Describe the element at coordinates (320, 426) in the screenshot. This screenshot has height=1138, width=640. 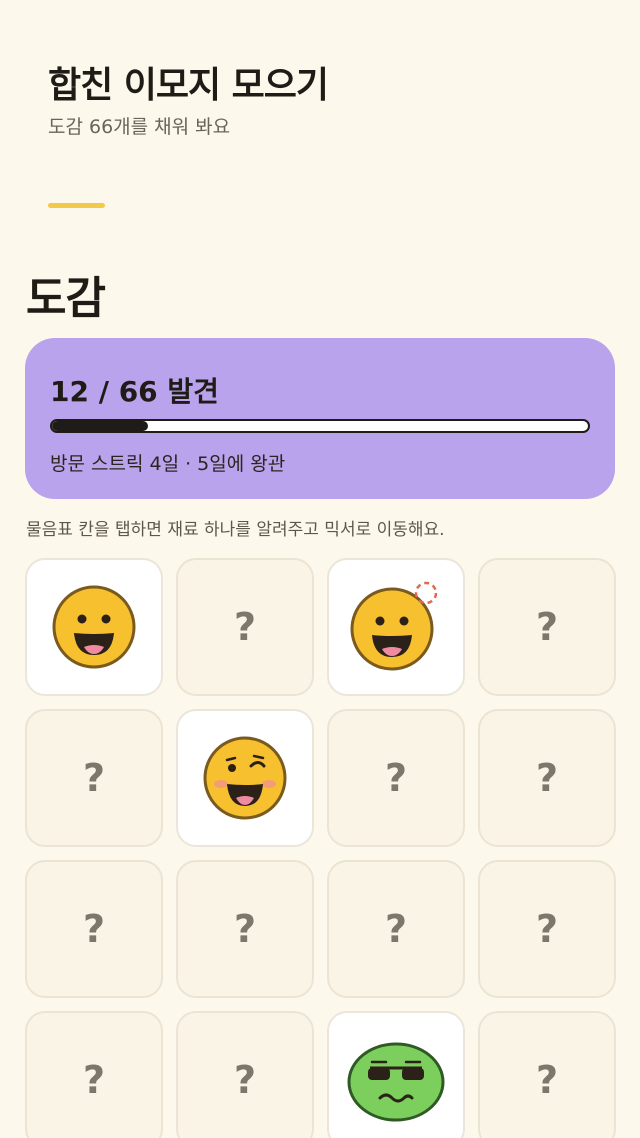
I see `progress-bar` at that location.